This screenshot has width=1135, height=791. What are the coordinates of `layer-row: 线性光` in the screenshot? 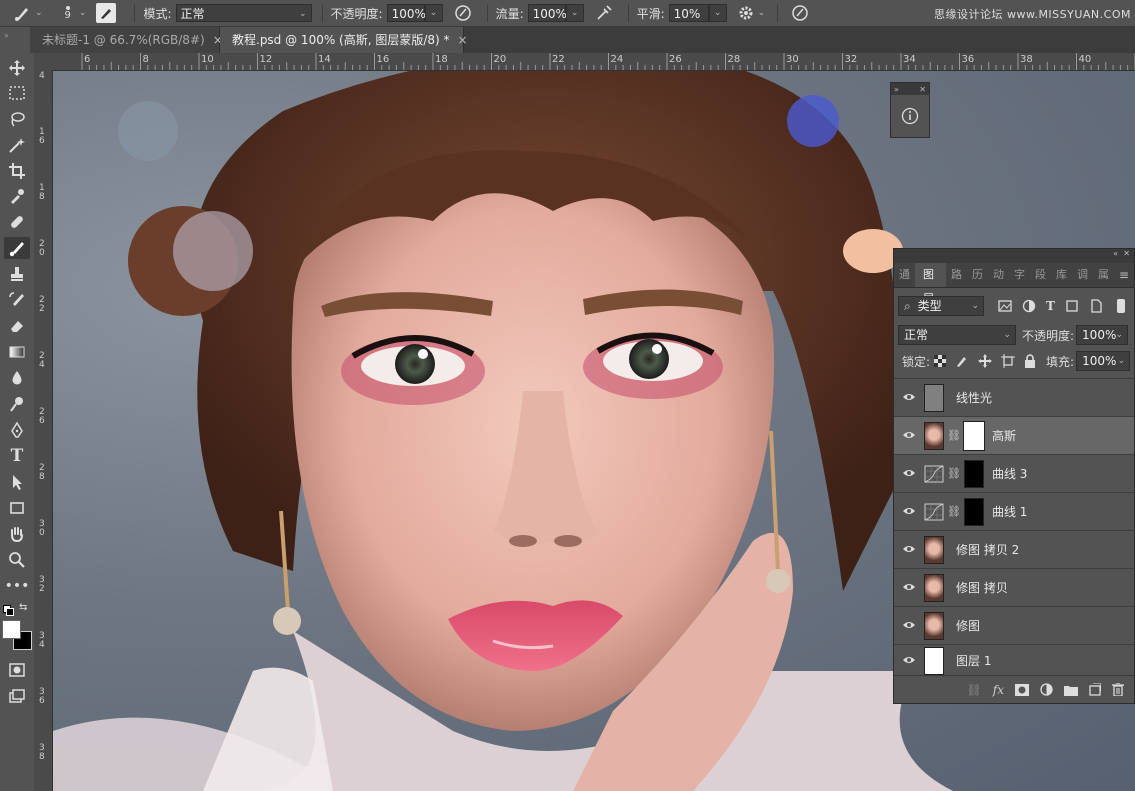 It's located at (1014, 397).